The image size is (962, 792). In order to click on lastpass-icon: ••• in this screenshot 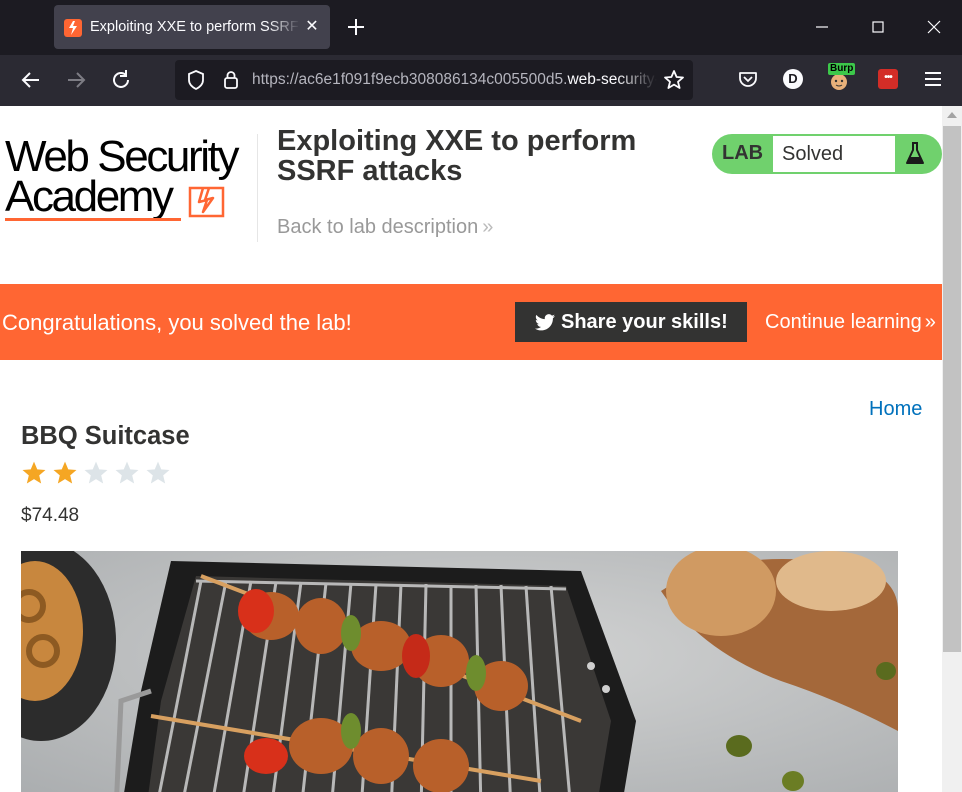, I will do `click(888, 79)`.